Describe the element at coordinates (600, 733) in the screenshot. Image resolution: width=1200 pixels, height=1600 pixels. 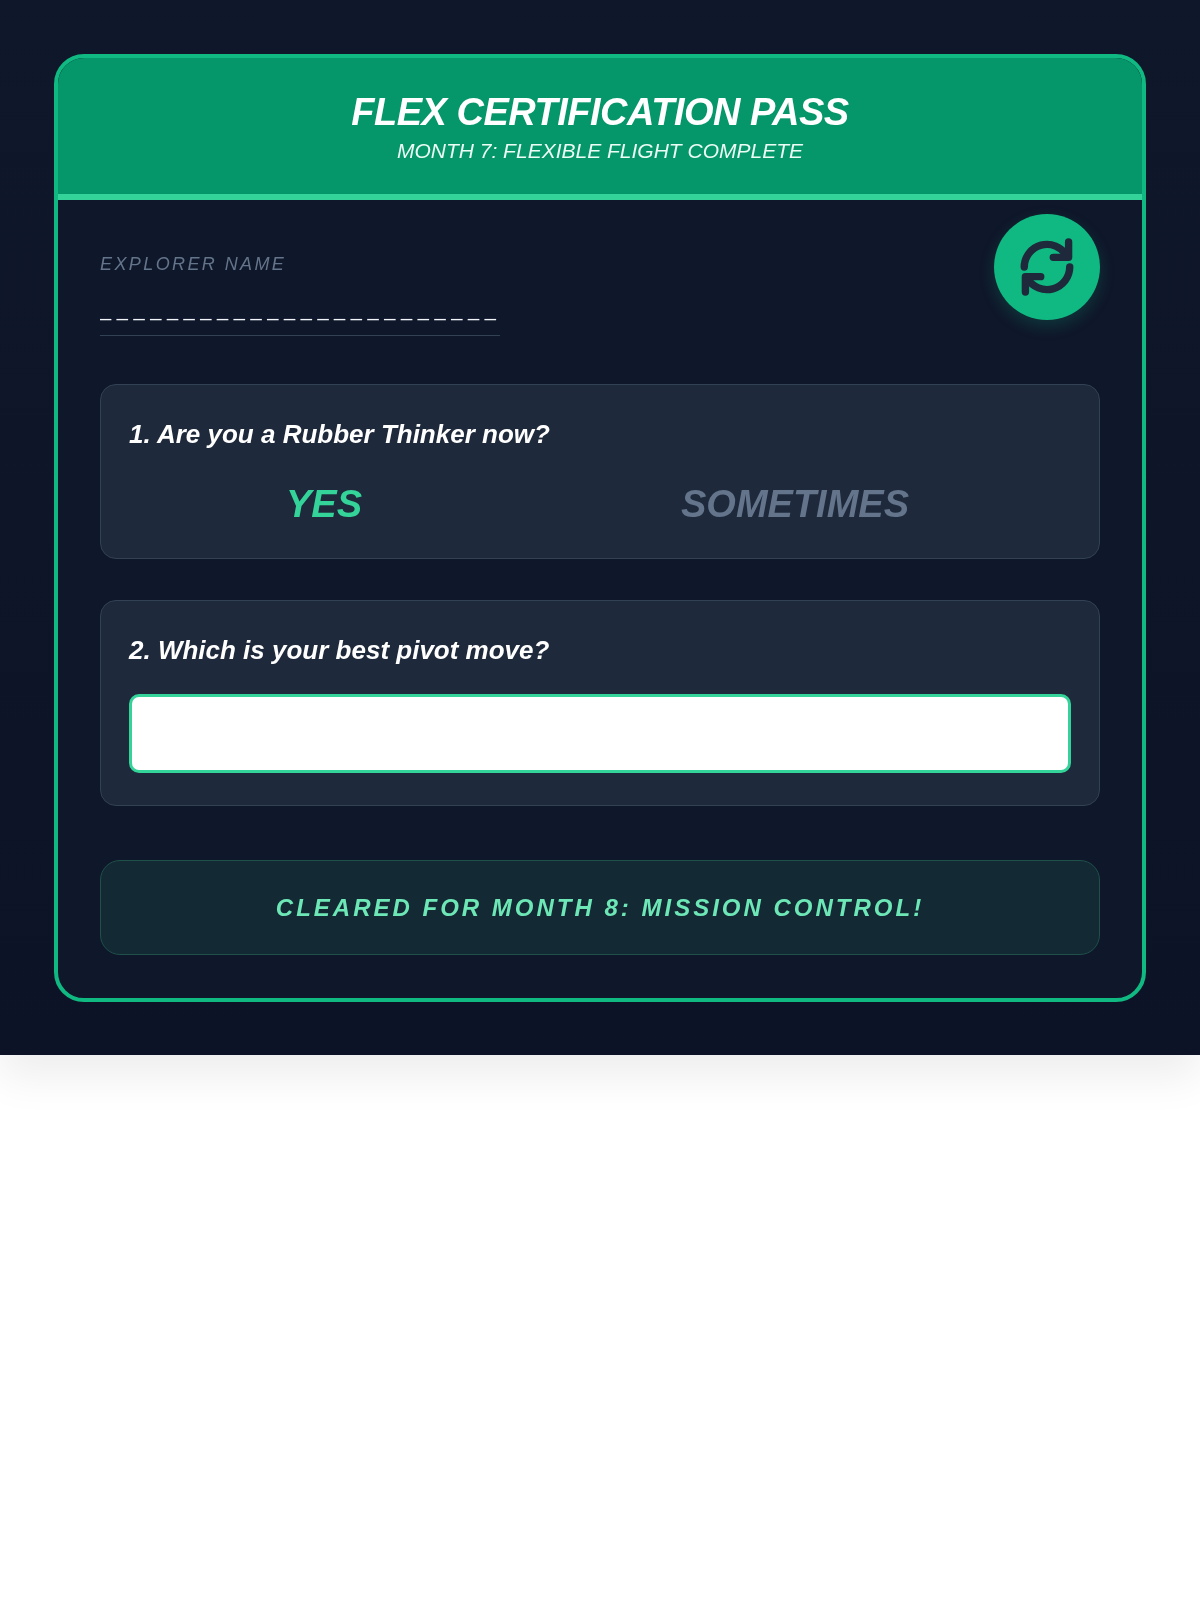
I see `answer-field` at that location.